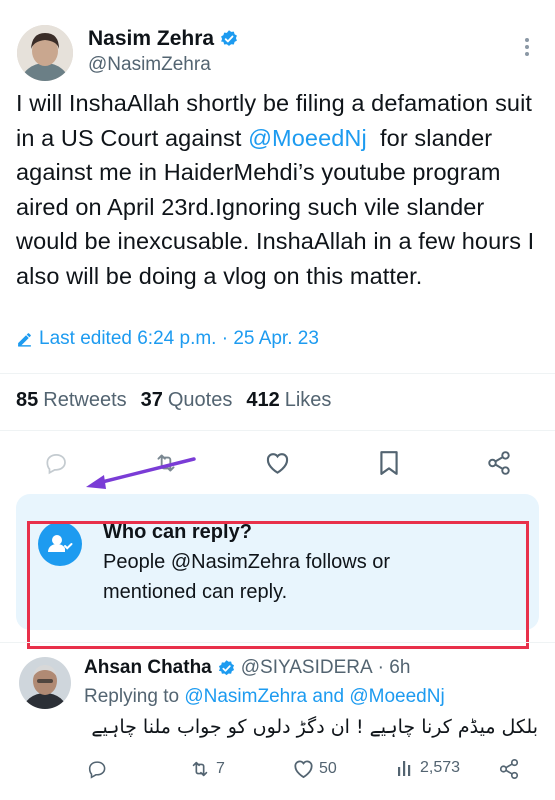 This screenshot has height=800, width=555. Describe the element at coordinates (278, 585) in the screenshot. I see `annotation-highlight-box` at that location.